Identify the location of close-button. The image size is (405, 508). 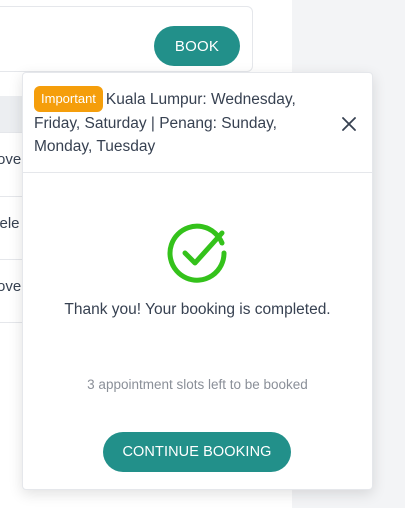
(349, 124).